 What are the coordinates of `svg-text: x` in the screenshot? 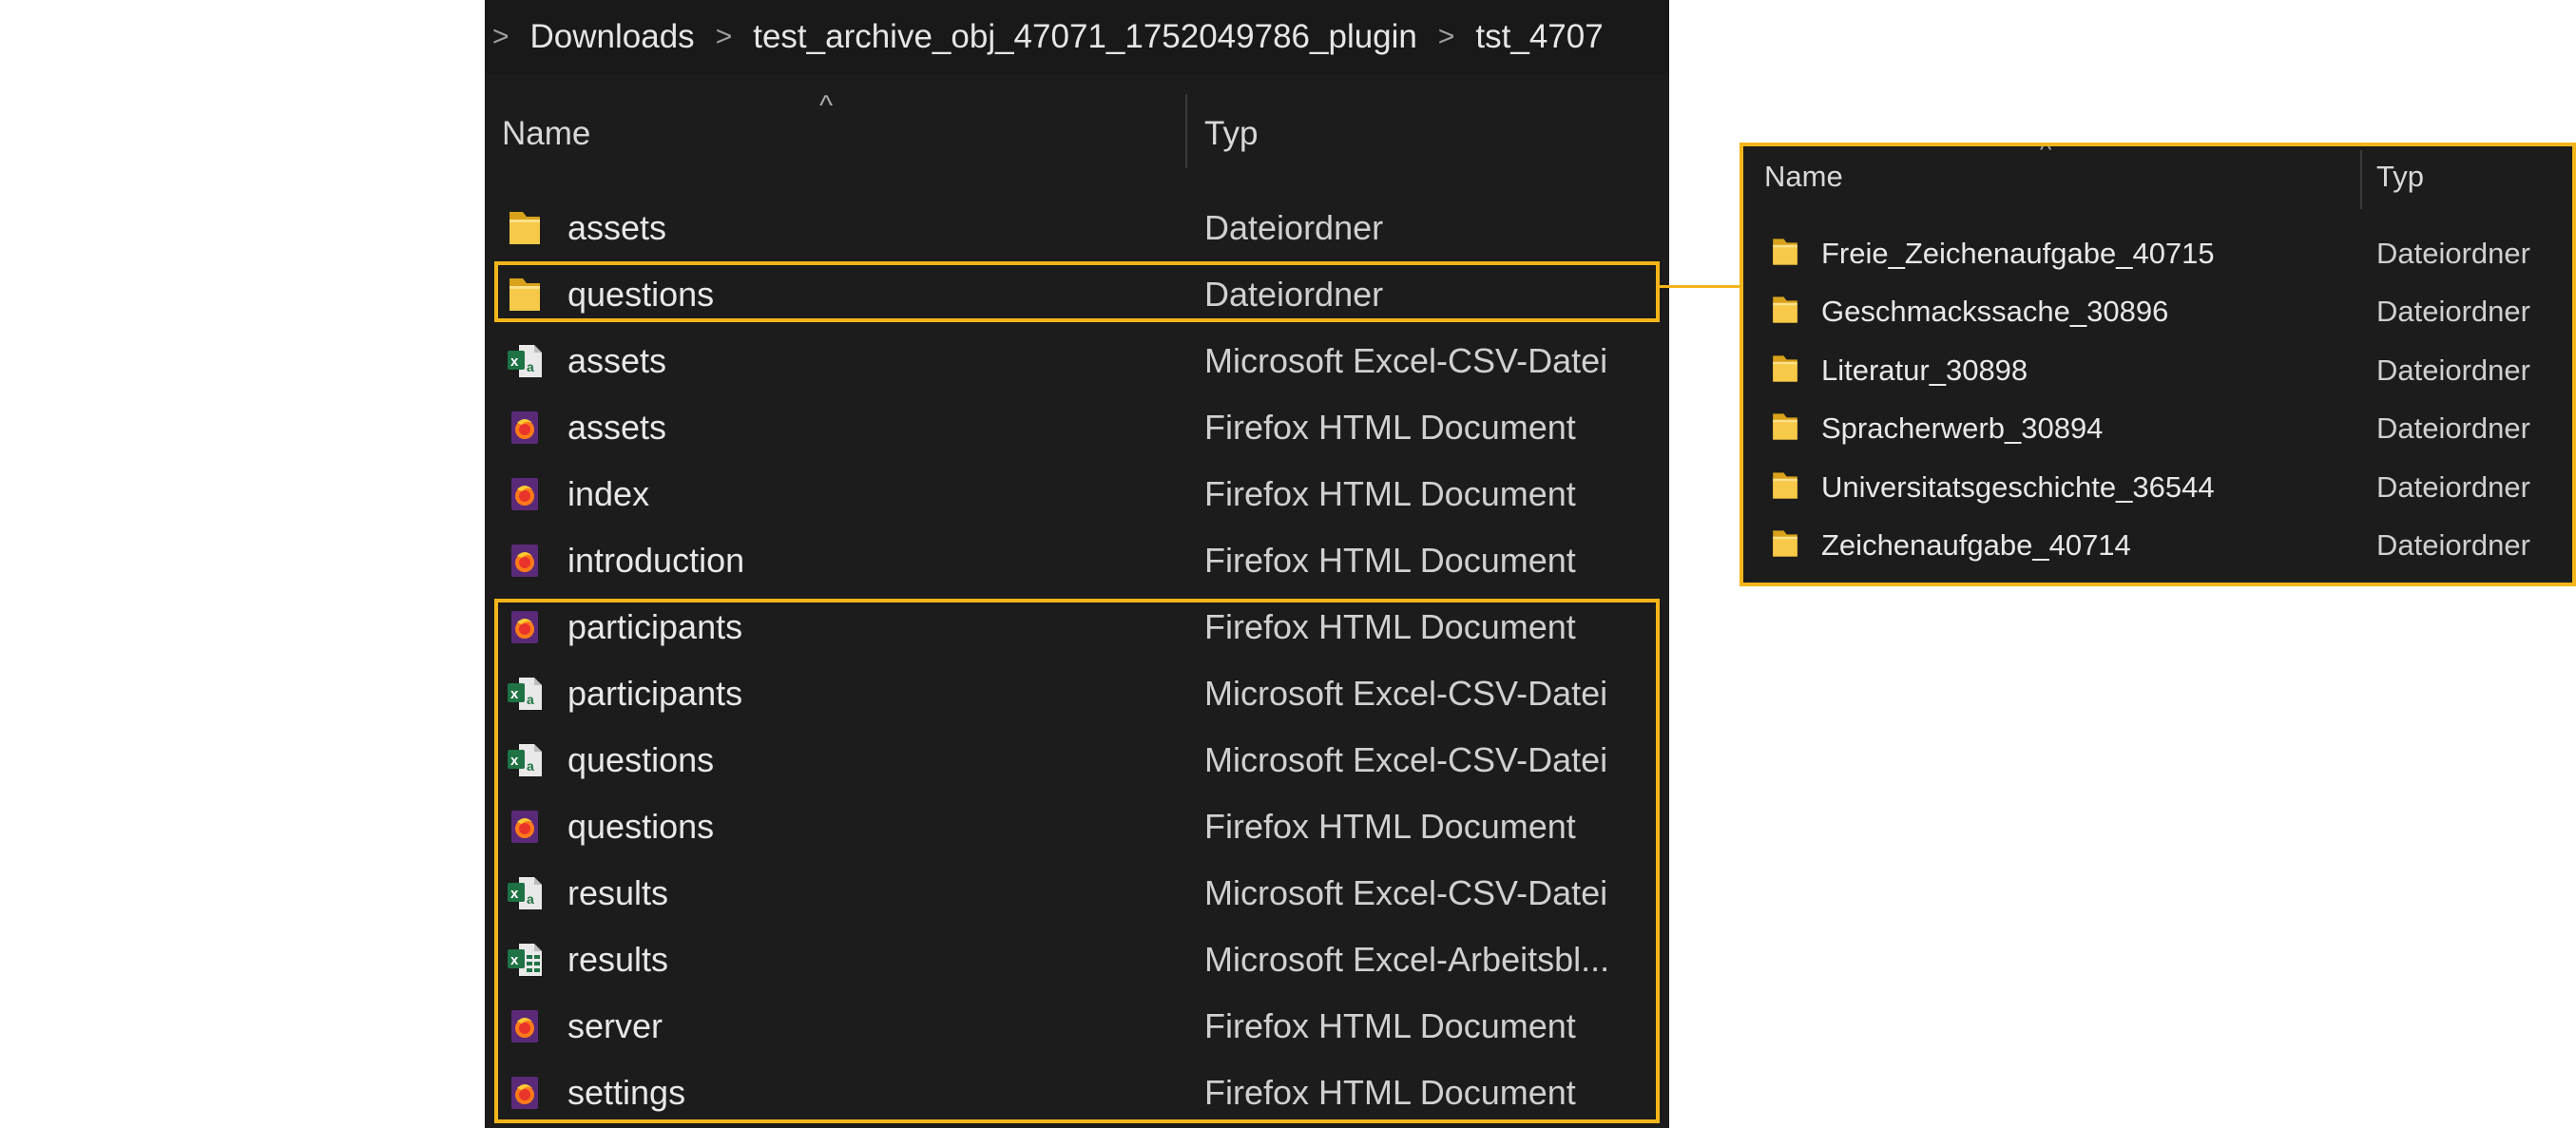 It's located at (514, 362).